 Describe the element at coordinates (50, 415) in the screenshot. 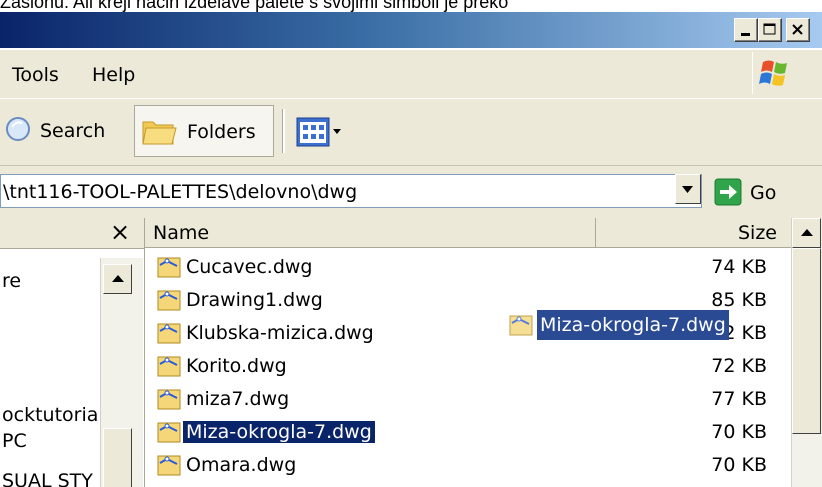

I see `tree-item: ocktutoria` at that location.